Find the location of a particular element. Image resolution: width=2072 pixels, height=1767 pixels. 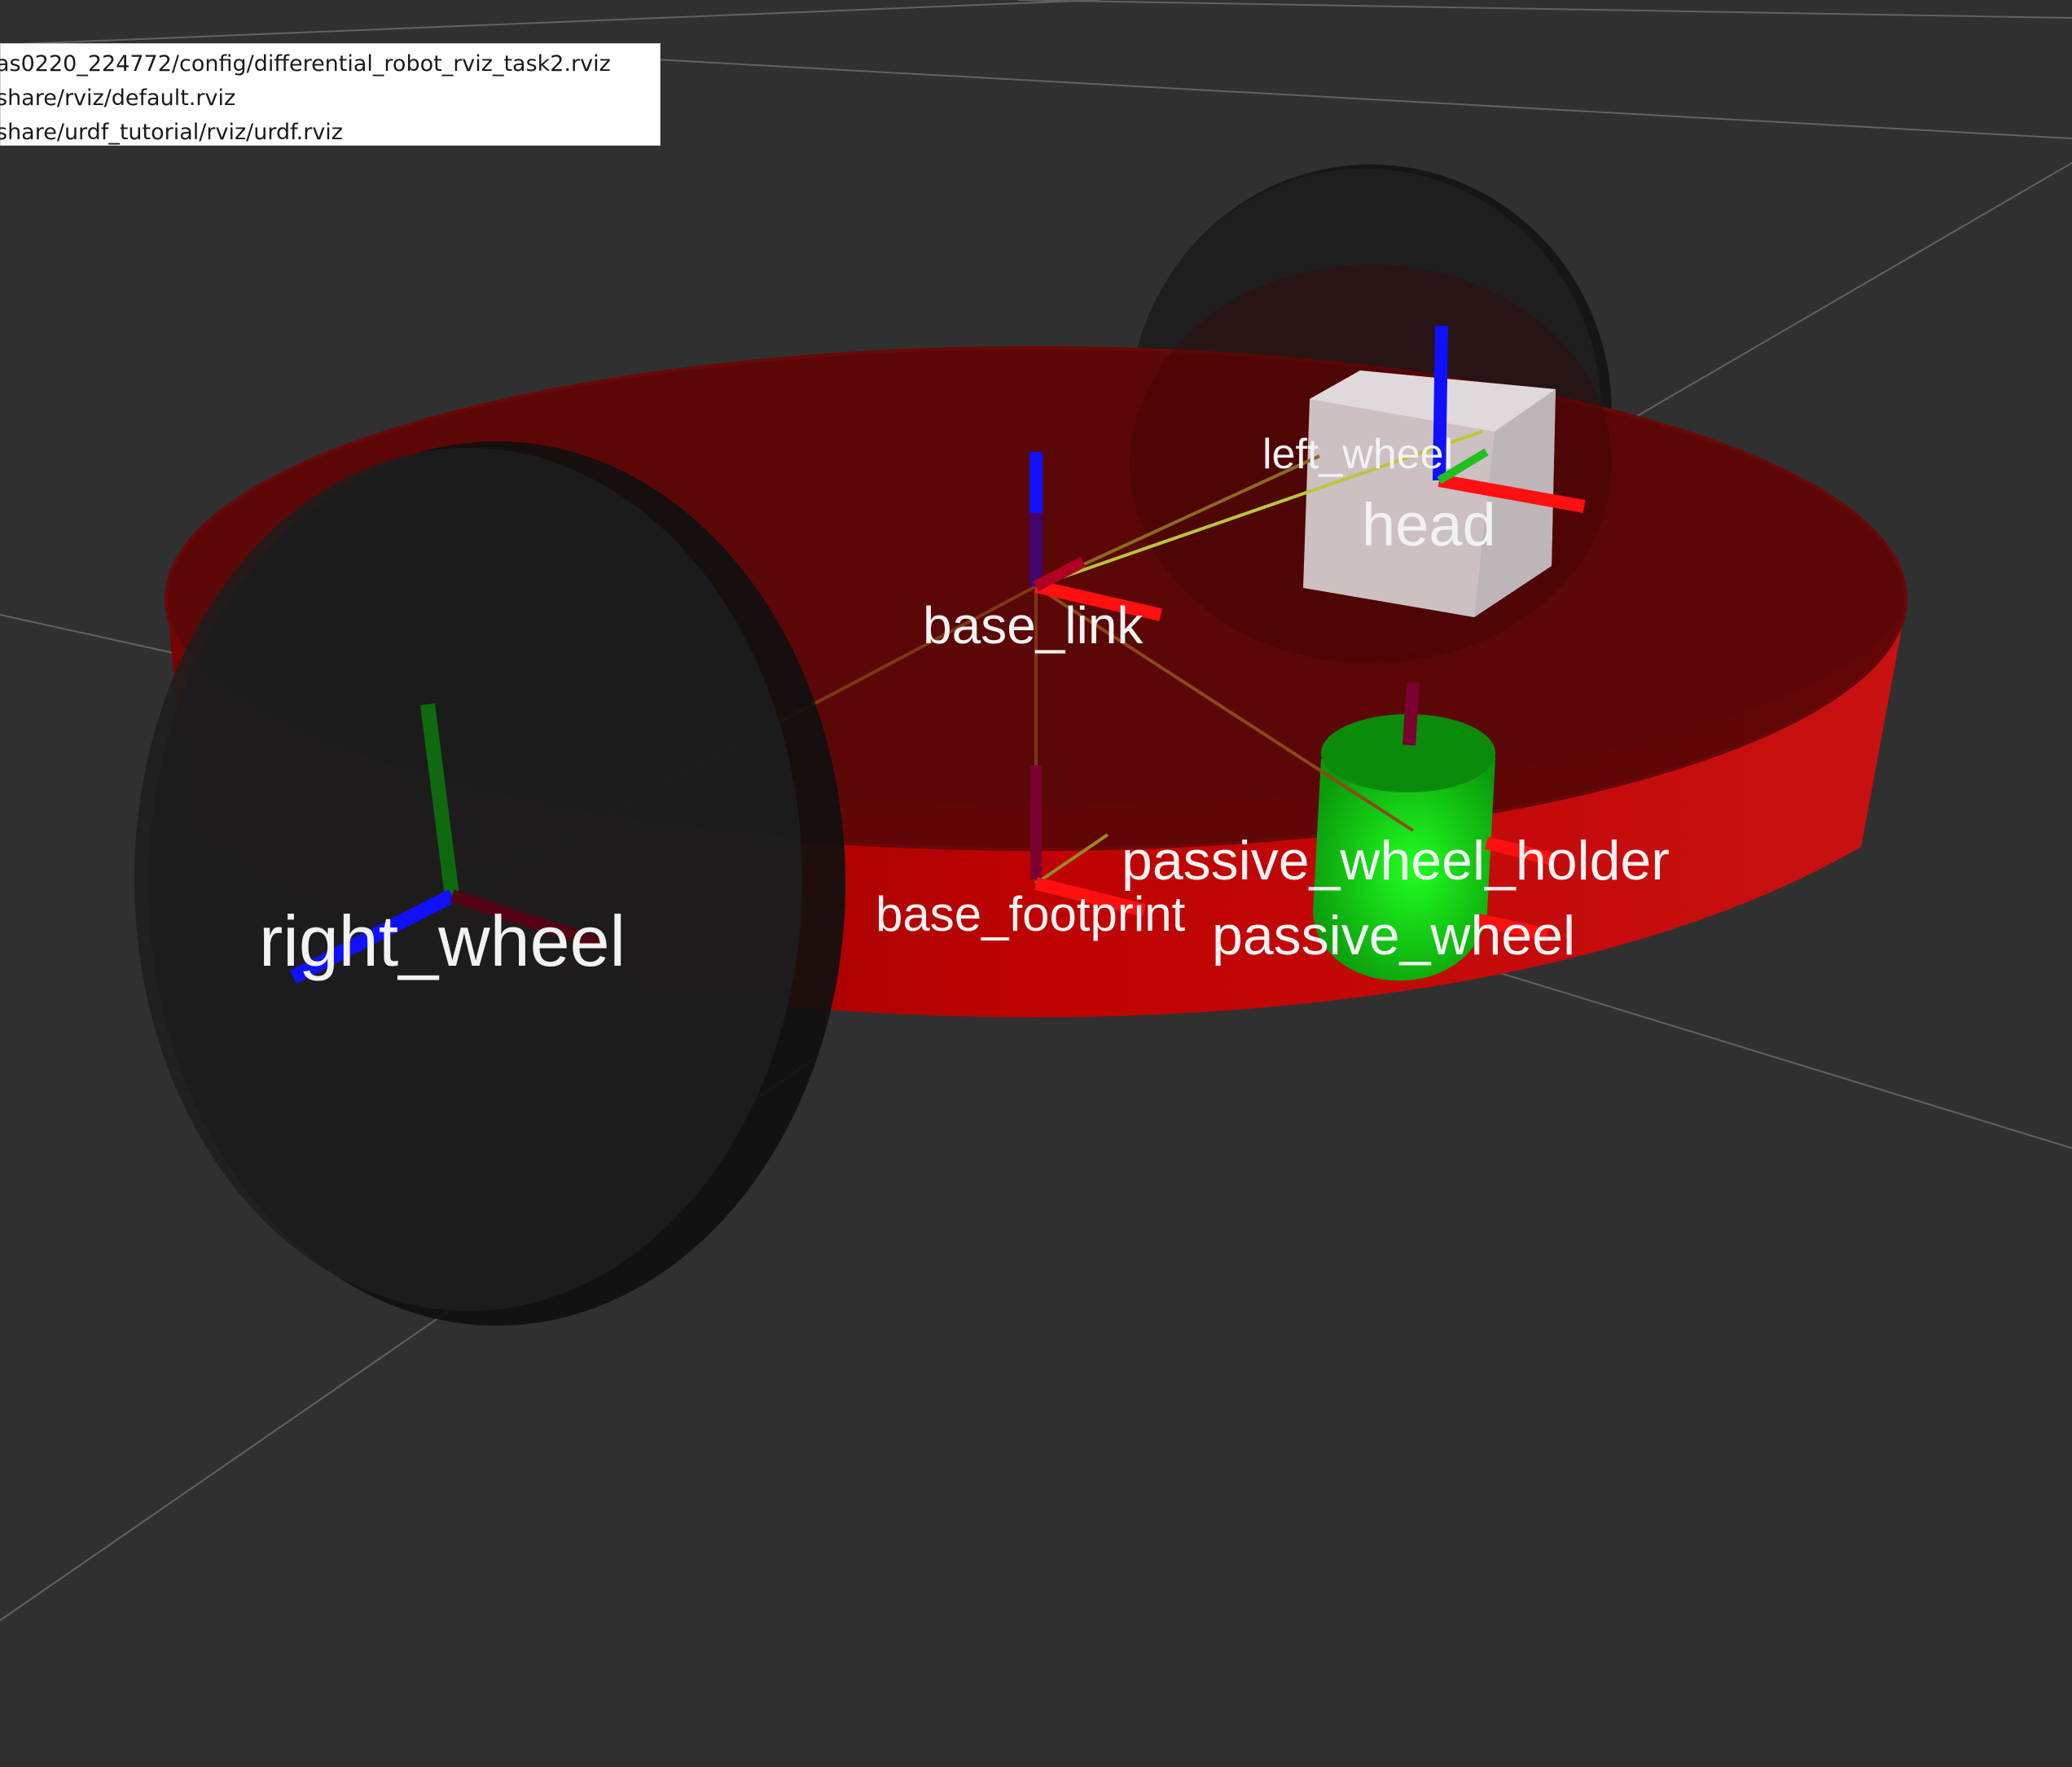

recent-config-item: share/rviz/default.rviz is located at coordinates (330, 98).